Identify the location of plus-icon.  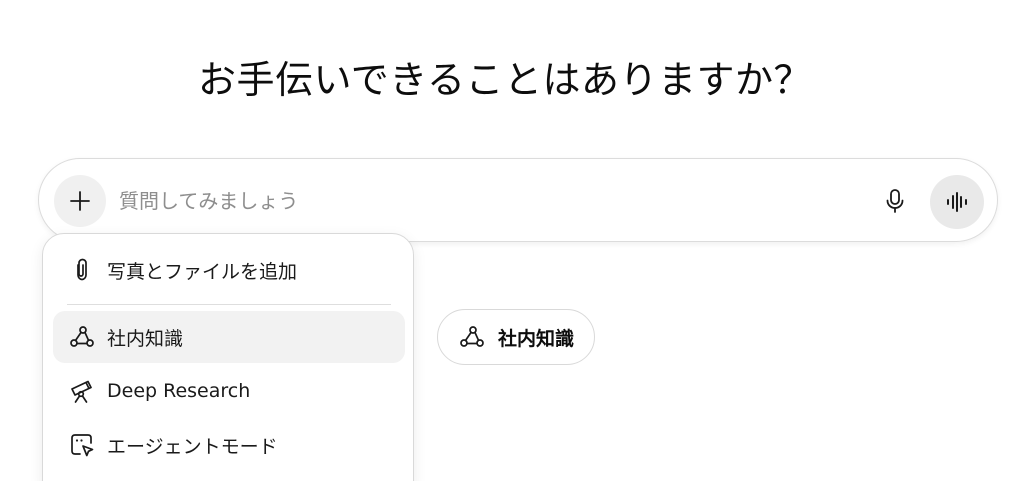
(80, 201).